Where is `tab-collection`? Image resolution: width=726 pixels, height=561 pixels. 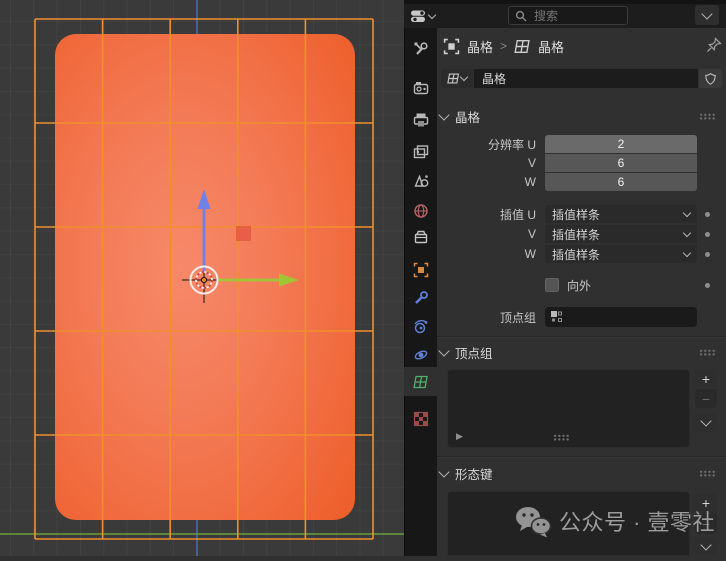
tab-collection is located at coordinates (421, 237).